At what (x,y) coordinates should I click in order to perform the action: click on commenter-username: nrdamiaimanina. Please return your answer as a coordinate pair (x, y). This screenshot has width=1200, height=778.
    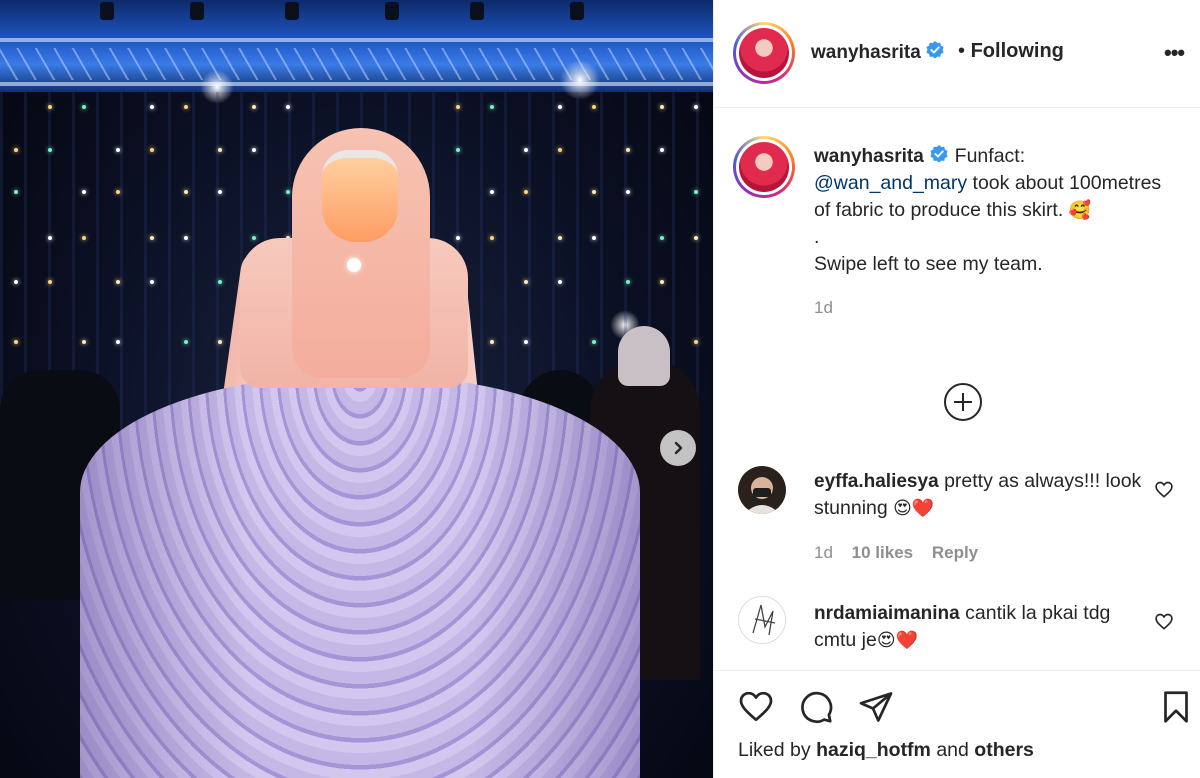
    Looking at the image, I should click on (887, 613).